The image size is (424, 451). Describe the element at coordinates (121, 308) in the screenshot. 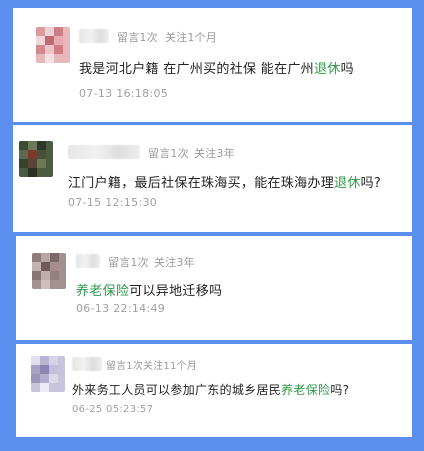

I see `timestamp: 06-13 22:14:49` at that location.